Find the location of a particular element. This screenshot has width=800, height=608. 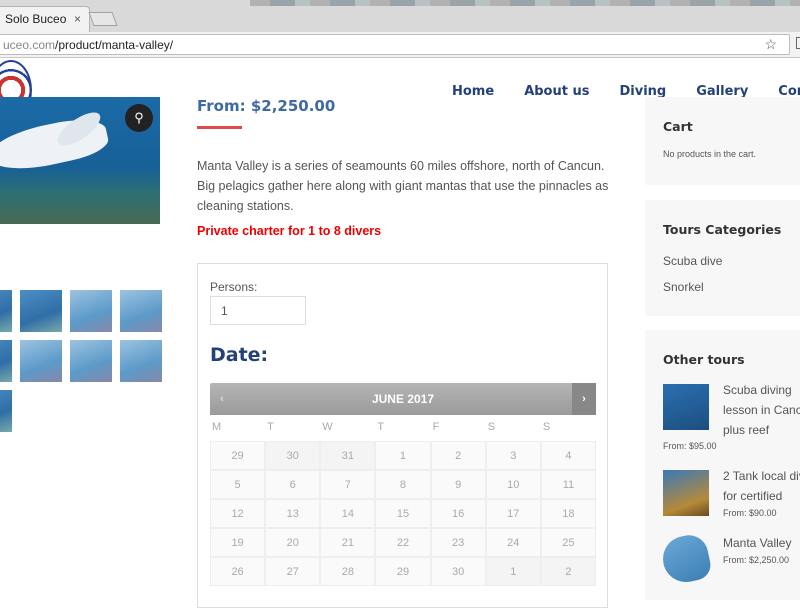

calendar-day: 16 is located at coordinates (458, 513).